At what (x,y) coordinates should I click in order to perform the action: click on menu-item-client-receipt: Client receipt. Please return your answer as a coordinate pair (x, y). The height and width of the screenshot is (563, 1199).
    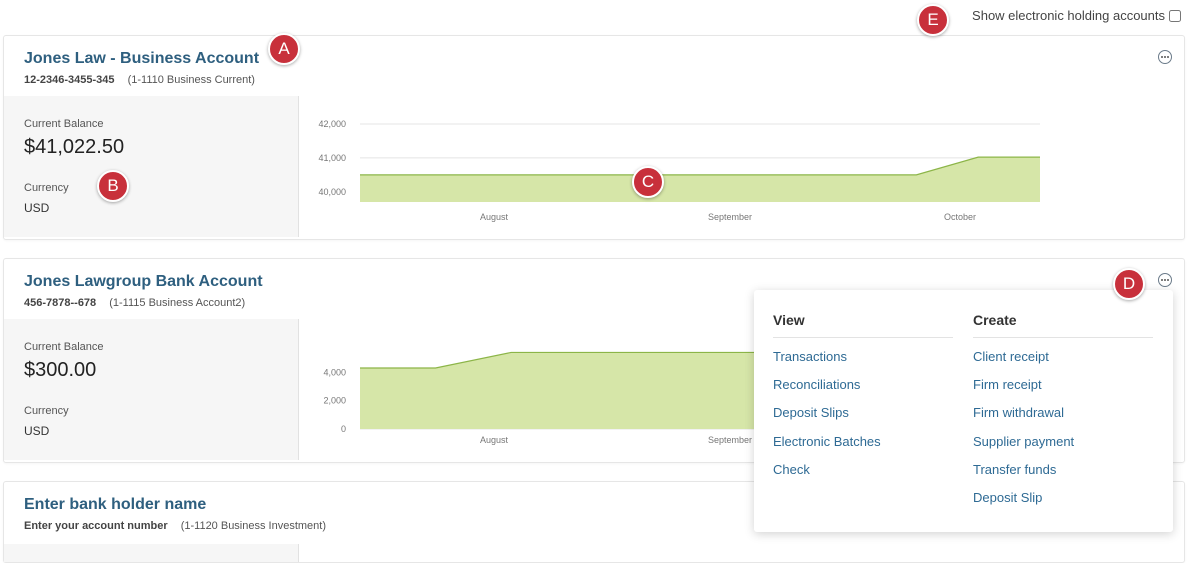
    Looking at the image, I should click on (1063, 362).